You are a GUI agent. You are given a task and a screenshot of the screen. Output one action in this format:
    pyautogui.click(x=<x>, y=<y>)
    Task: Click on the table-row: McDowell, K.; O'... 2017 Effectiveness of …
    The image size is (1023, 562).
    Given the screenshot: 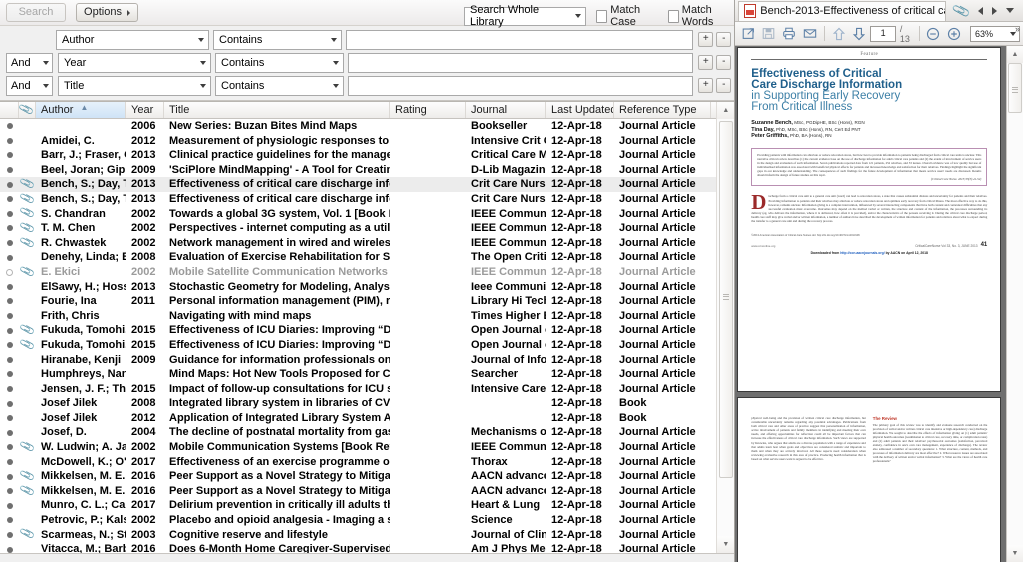 What is the action you would take?
    pyautogui.click(x=358, y=462)
    